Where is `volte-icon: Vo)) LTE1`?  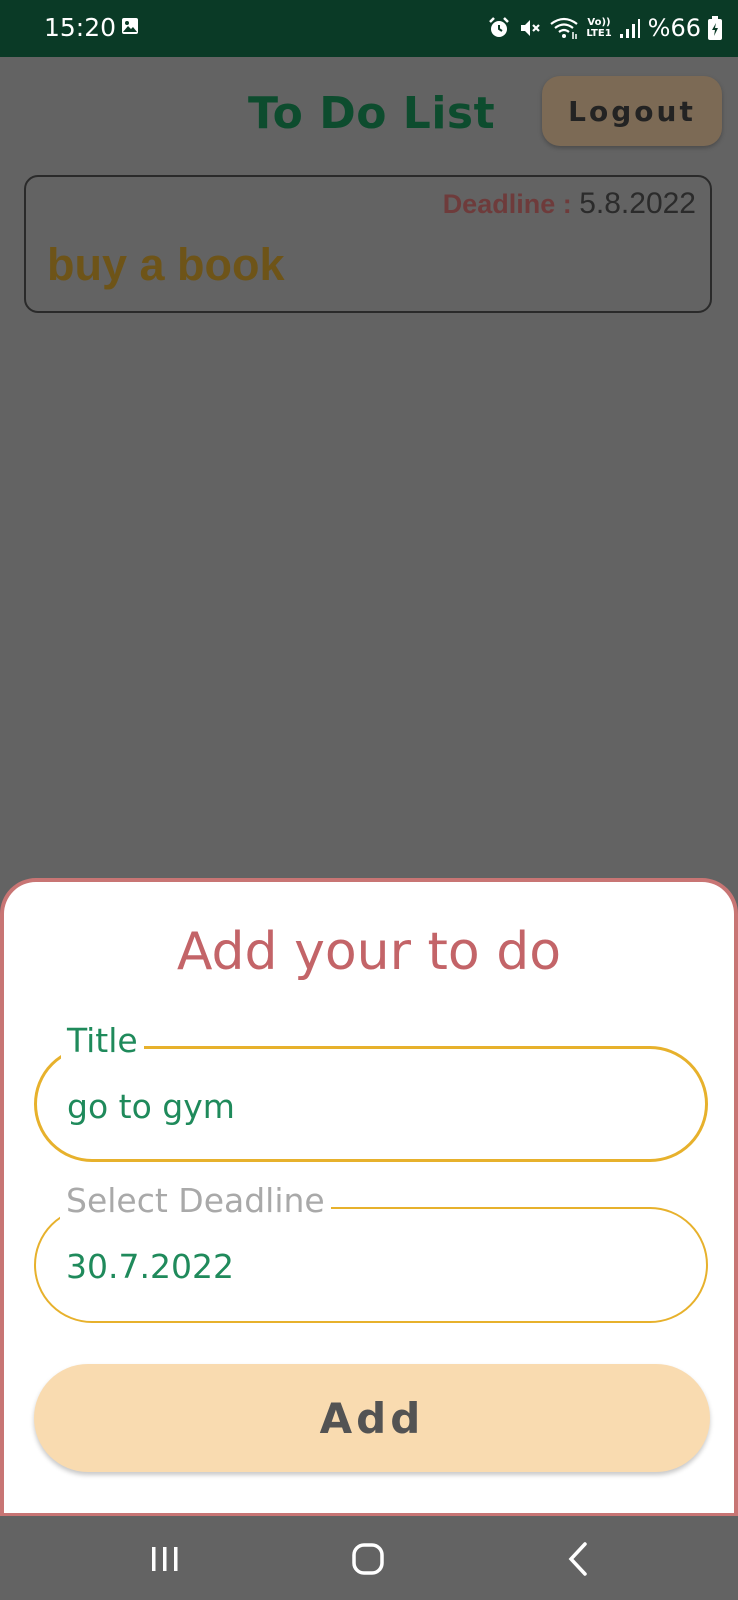 volte-icon: Vo)) LTE1 is located at coordinates (598, 28).